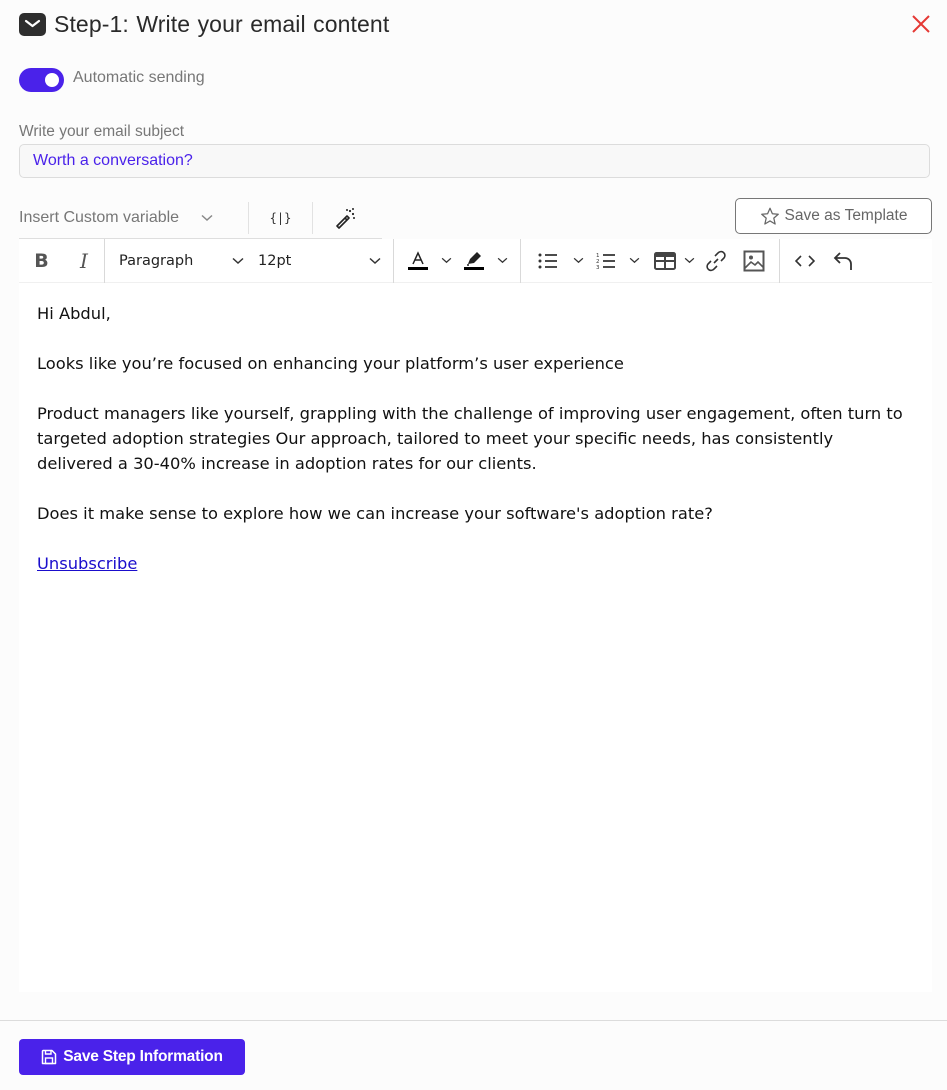 This screenshot has width=947, height=1090. I want to click on table-dropdown, so click(689, 261).